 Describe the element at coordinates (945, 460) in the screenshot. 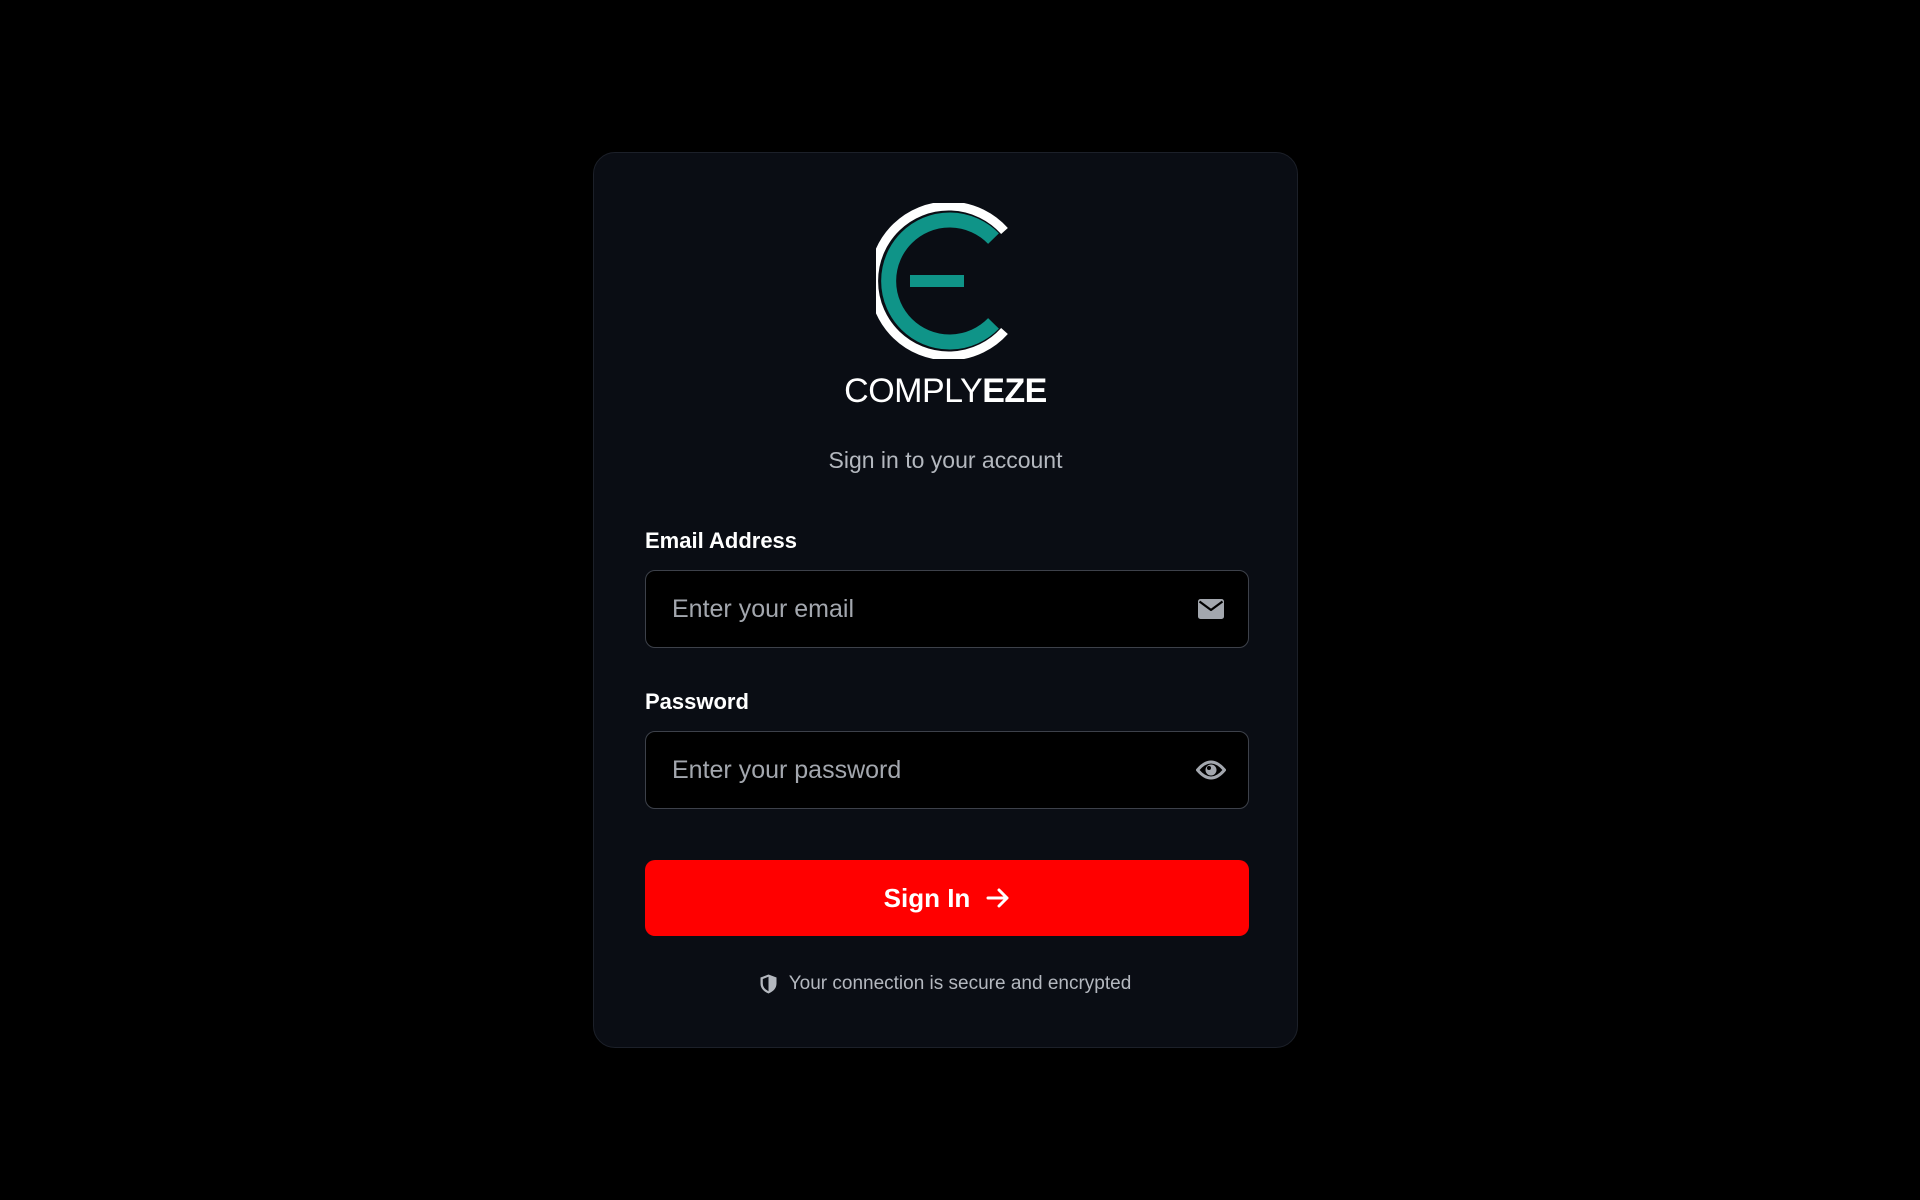

I see `page-subtitle: Sign in to your account` at that location.